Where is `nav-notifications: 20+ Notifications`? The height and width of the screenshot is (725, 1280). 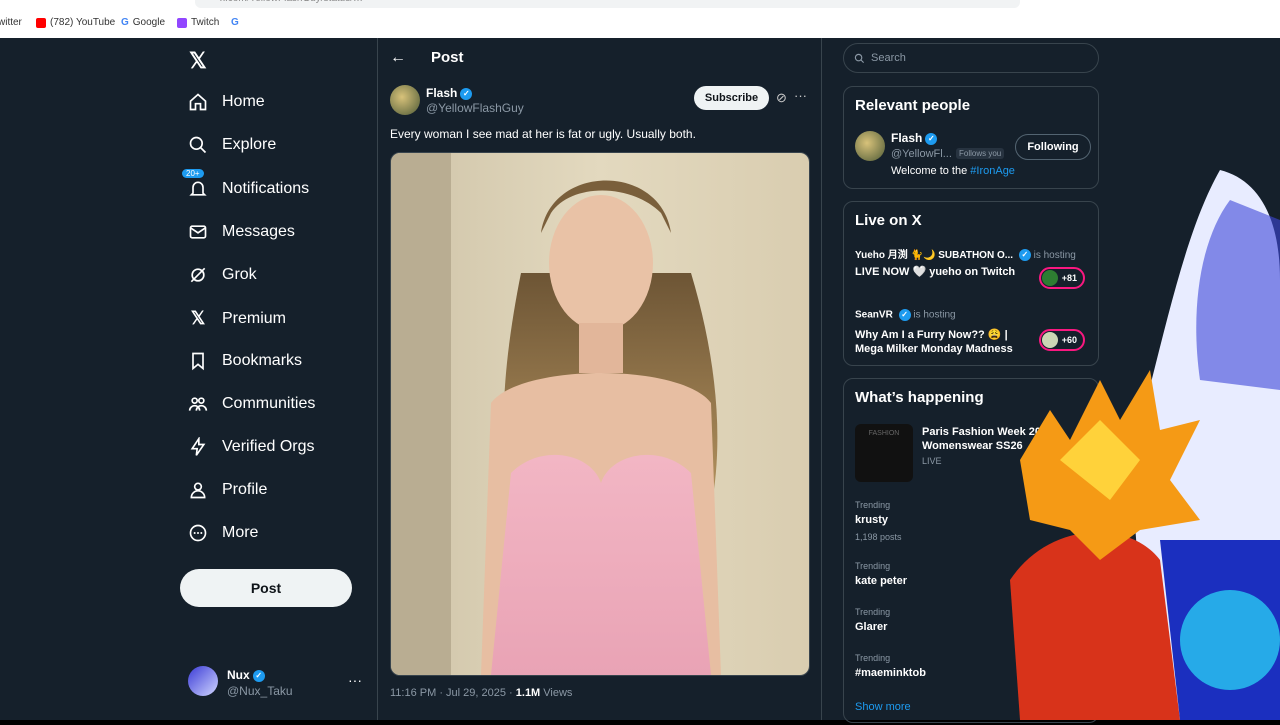 nav-notifications: 20+ Notifications is located at coordinates (245, 184).